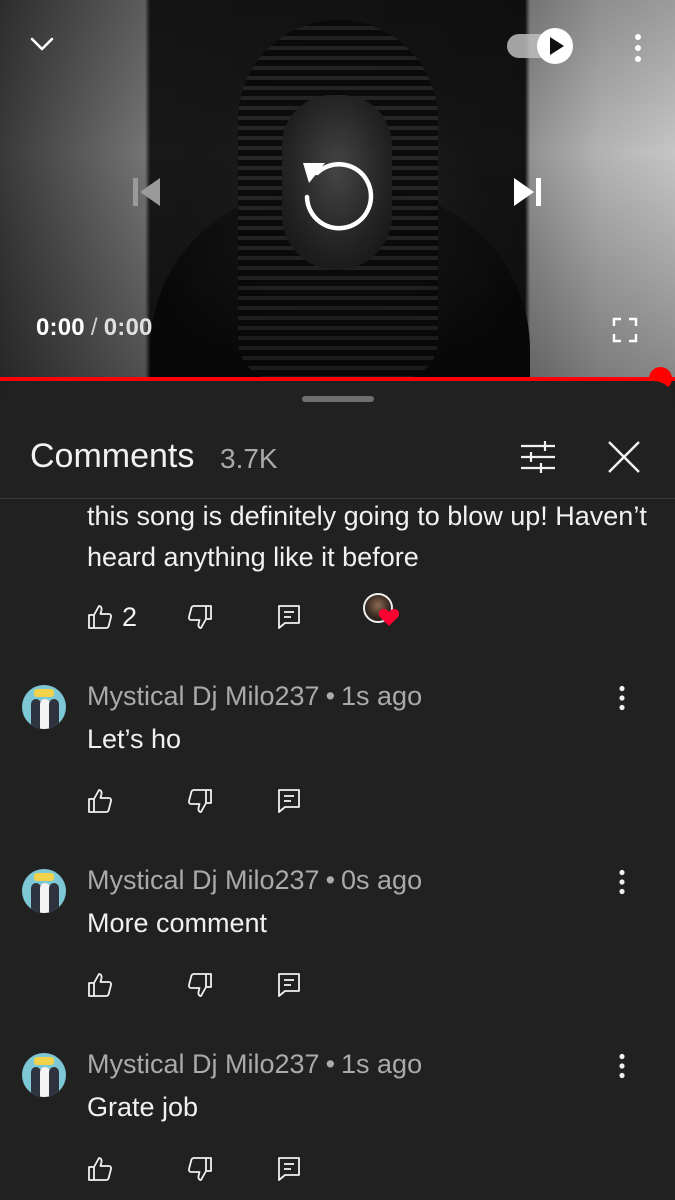  I want to click on sort-comments-button, so click(538, 457).